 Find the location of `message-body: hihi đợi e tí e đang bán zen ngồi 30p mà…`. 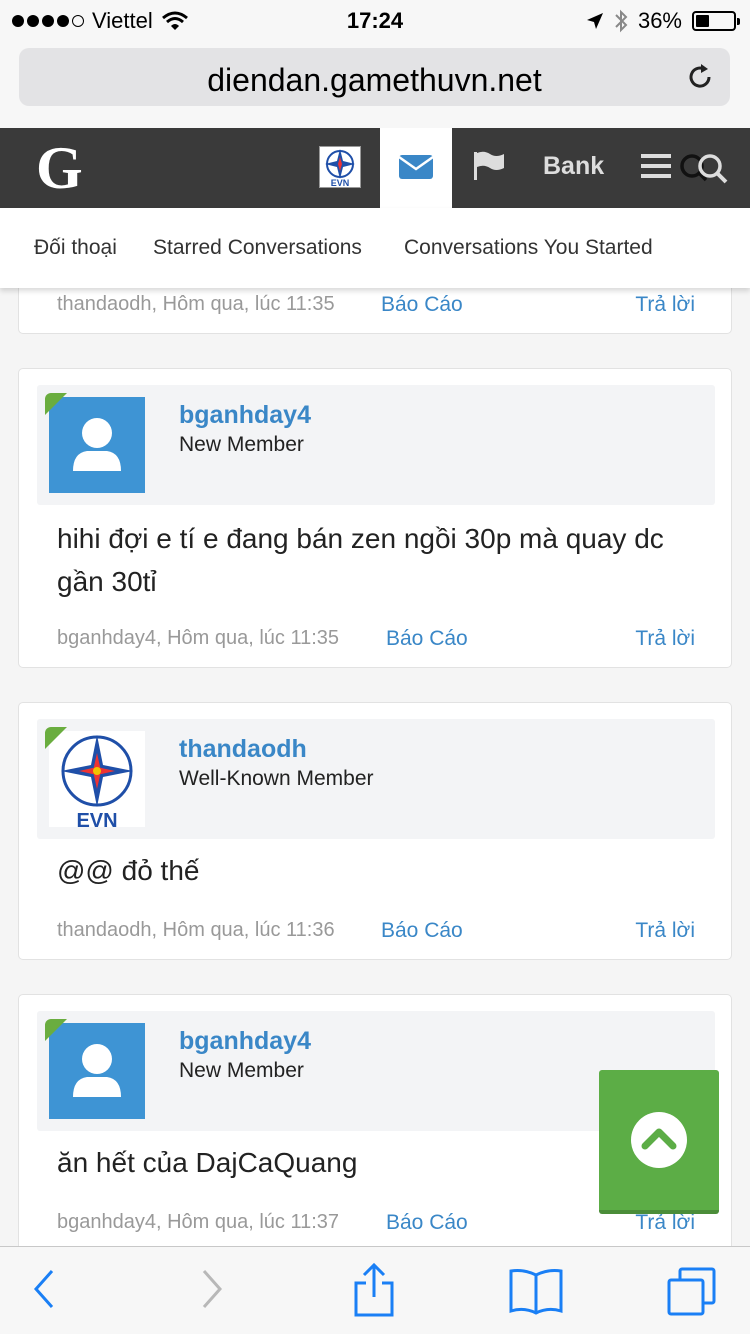

message-body: hihi đợi e tí e đang bán zen ngồi 30p mà… is located at coordinates (360, 560).